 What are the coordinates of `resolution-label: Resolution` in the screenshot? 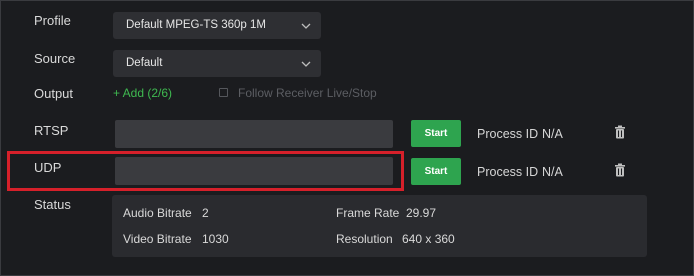 It's located at (364, 239).